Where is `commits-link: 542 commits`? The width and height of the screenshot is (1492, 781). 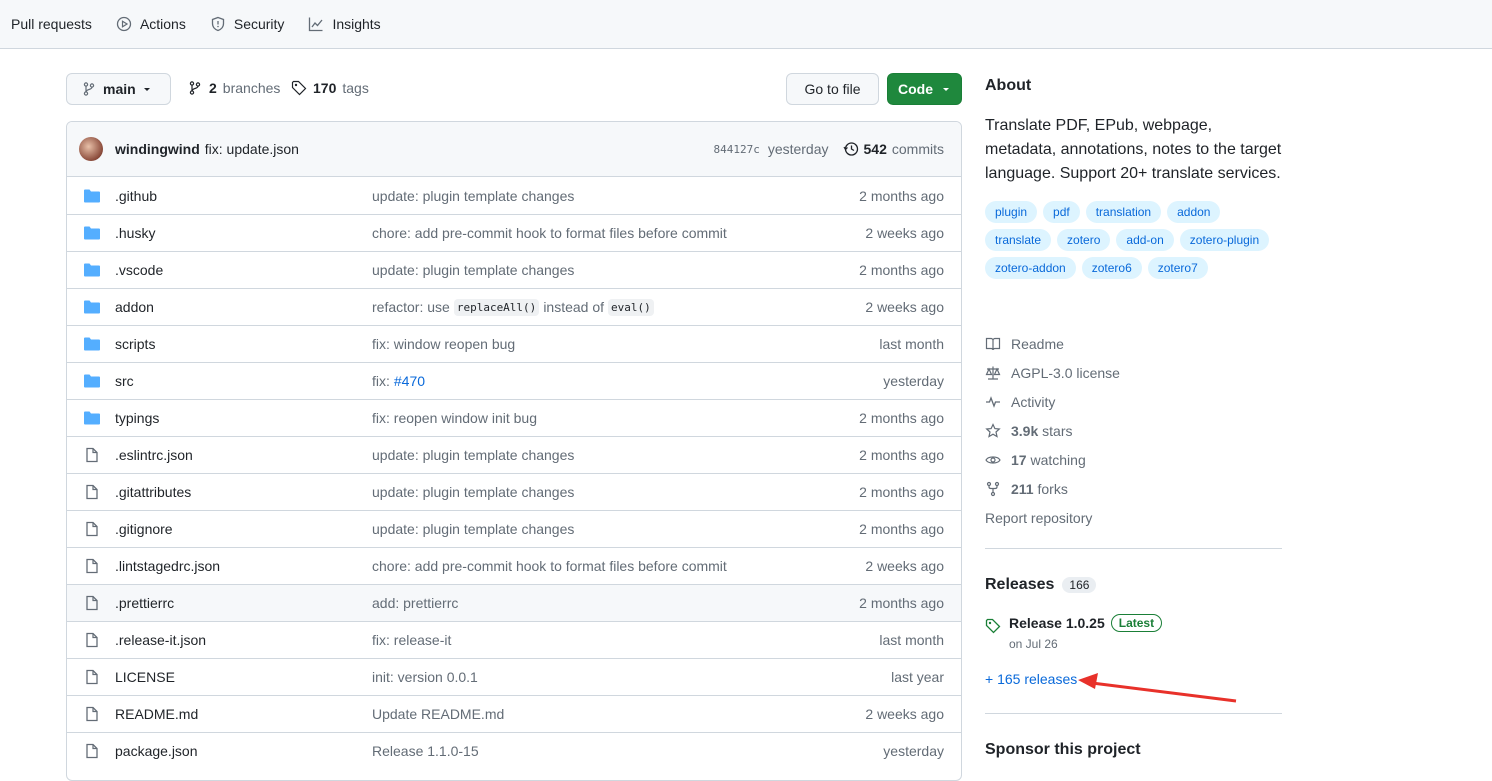 commits-link: 542 commits is located at coordinates (893, 149).